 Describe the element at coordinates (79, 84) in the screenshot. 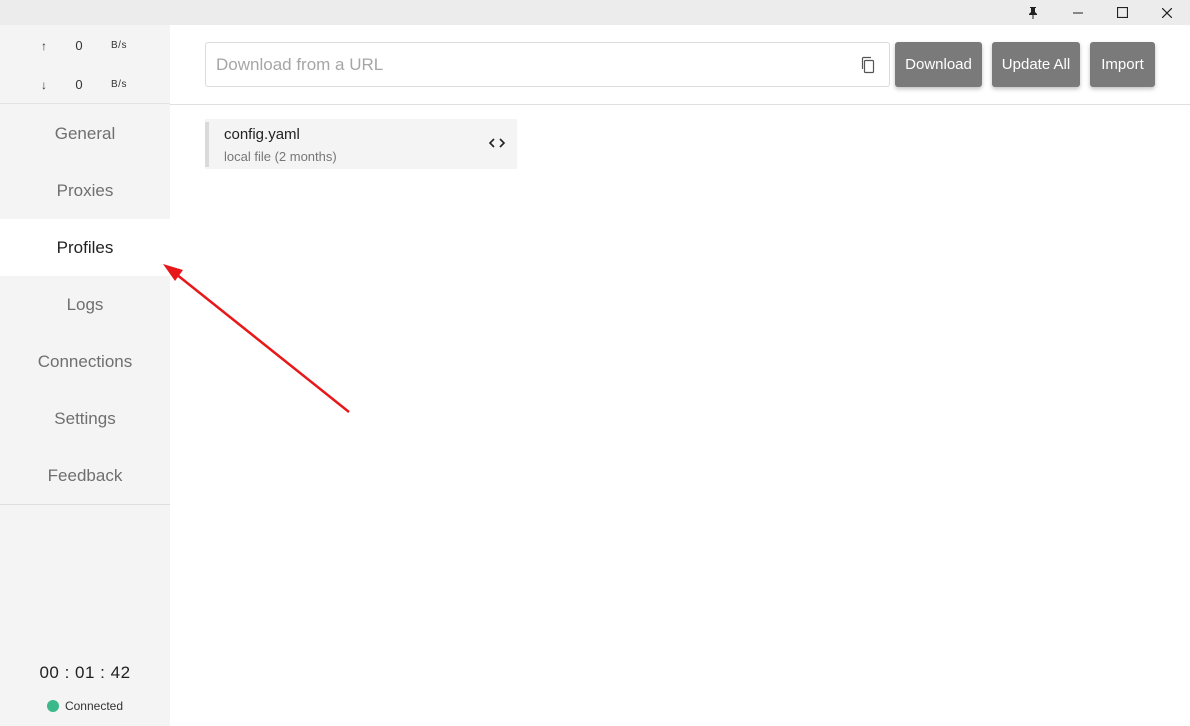

I see `download-value: 0` at that location.